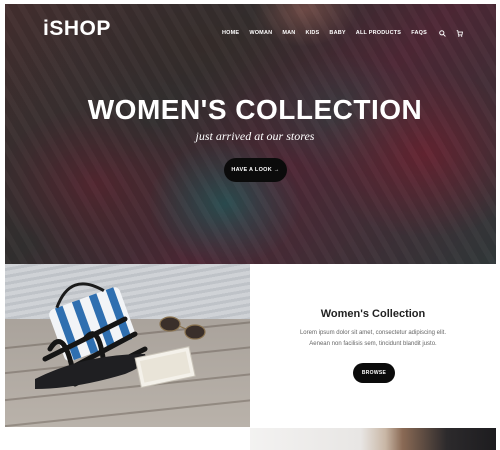 This screenshot has height=450, width=500. I want to click on cart-icon, so click(459, 33).